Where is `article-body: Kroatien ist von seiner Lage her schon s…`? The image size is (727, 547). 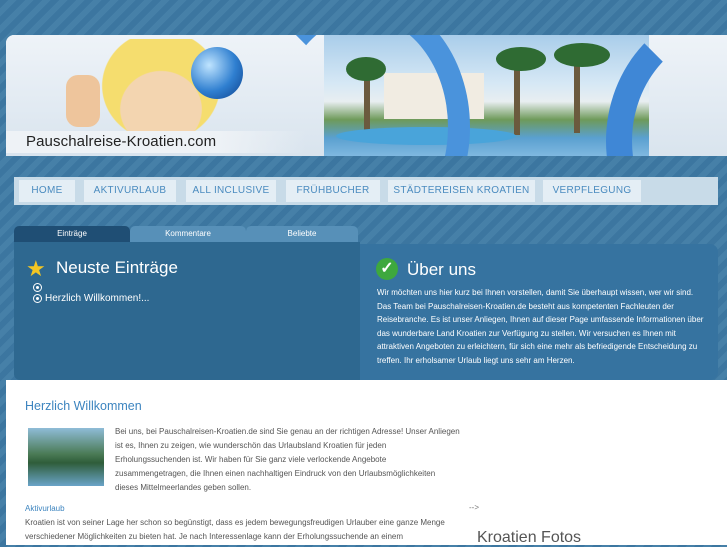 article-body: Kroatien ist von seiner Lage her schon s… is located at coordinates (235, 529).